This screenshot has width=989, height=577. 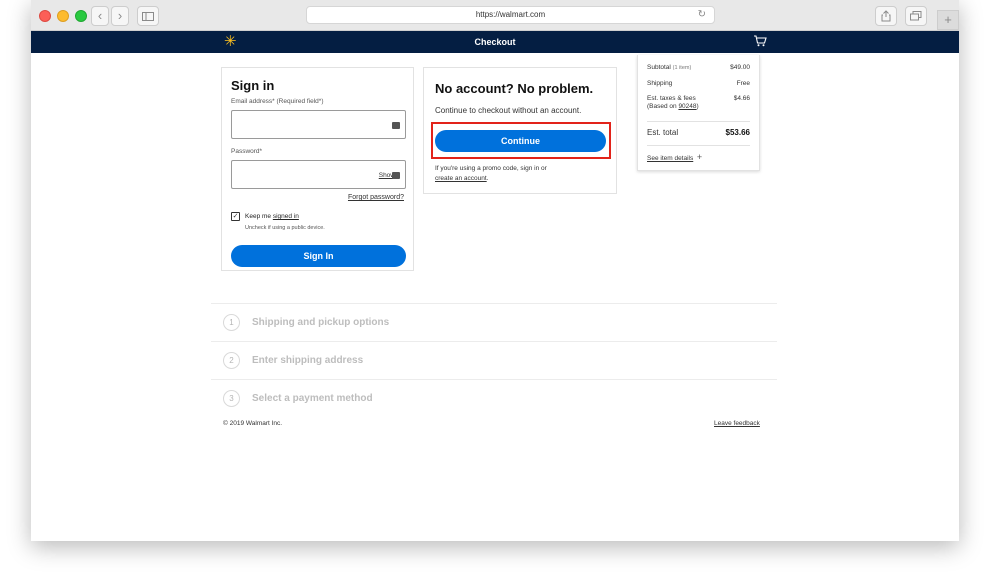 I want to click on page-title: Checkout, so click(x=495, y=42).